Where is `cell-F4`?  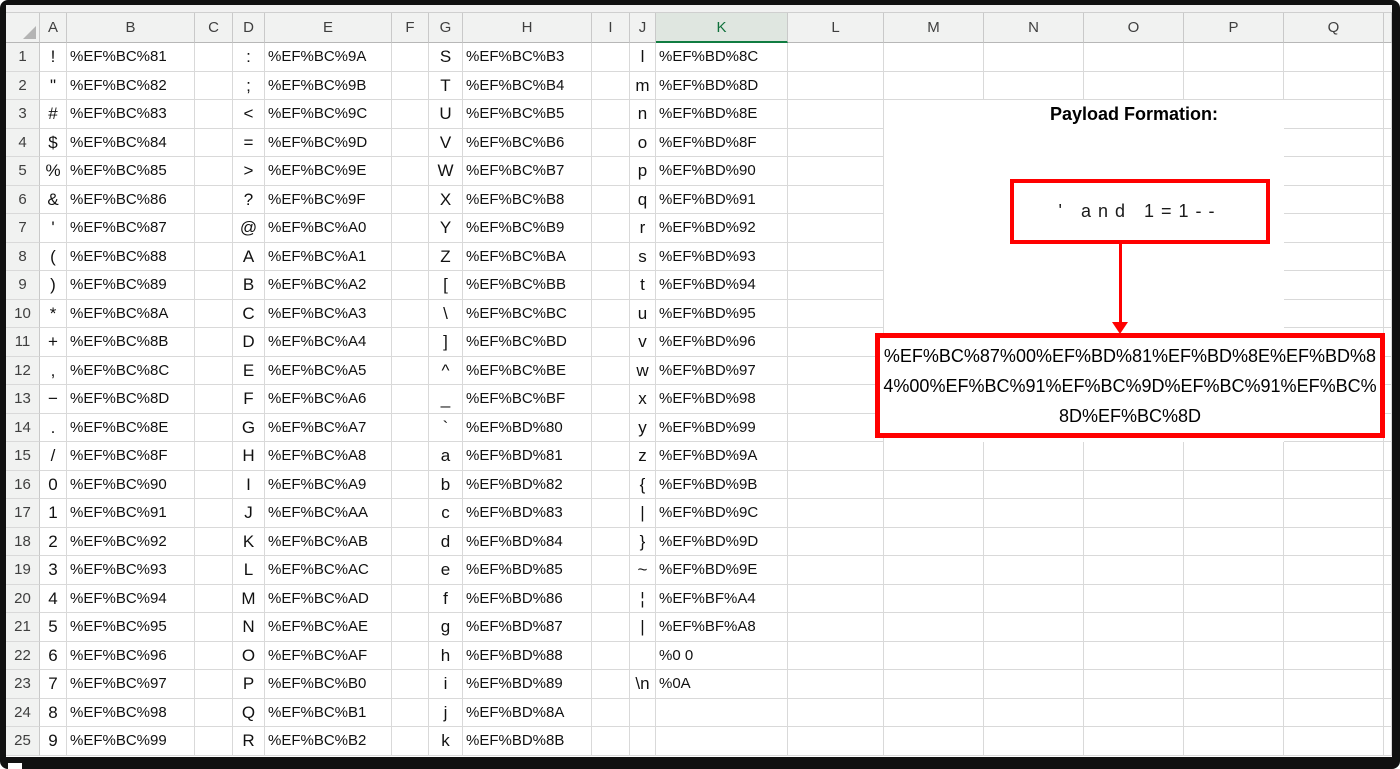
cell-F4 is located at coordinates (410, 142).